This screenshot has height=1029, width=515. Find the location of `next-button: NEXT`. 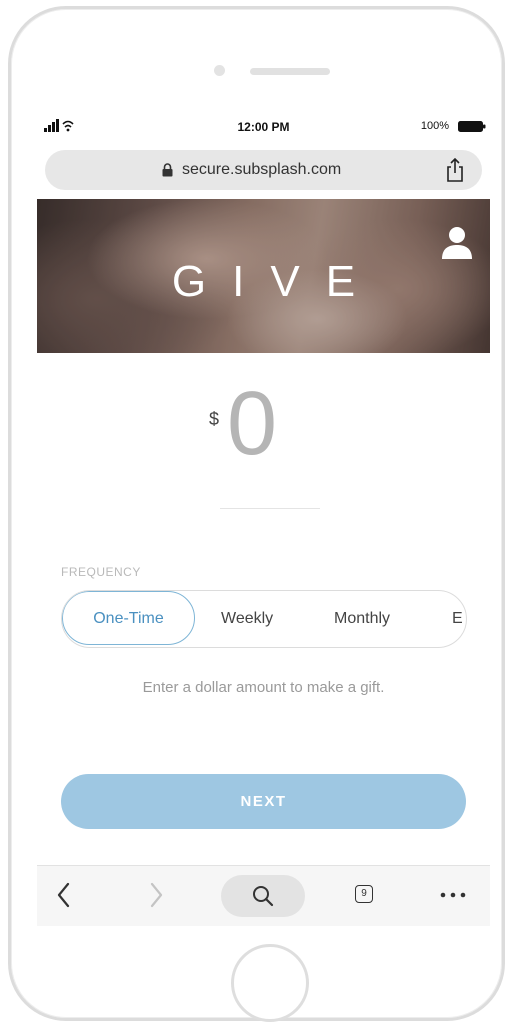

next-button: NEXT is located at coordinates (263, 801).